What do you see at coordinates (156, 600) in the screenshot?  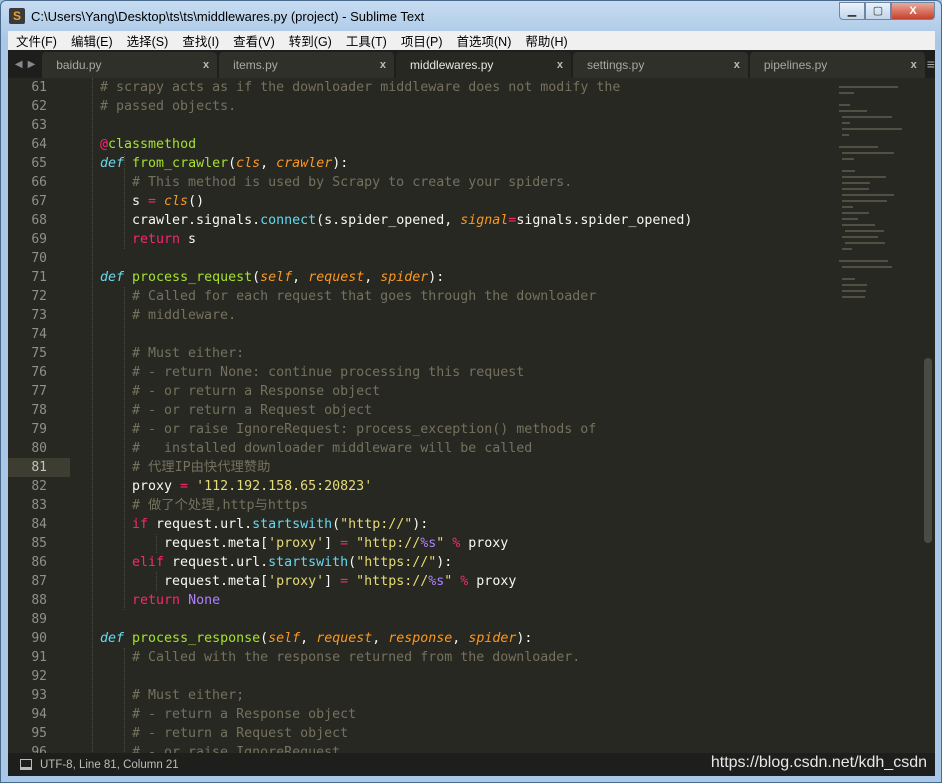 I see `code-token: return` at bounding box center [156, 600].